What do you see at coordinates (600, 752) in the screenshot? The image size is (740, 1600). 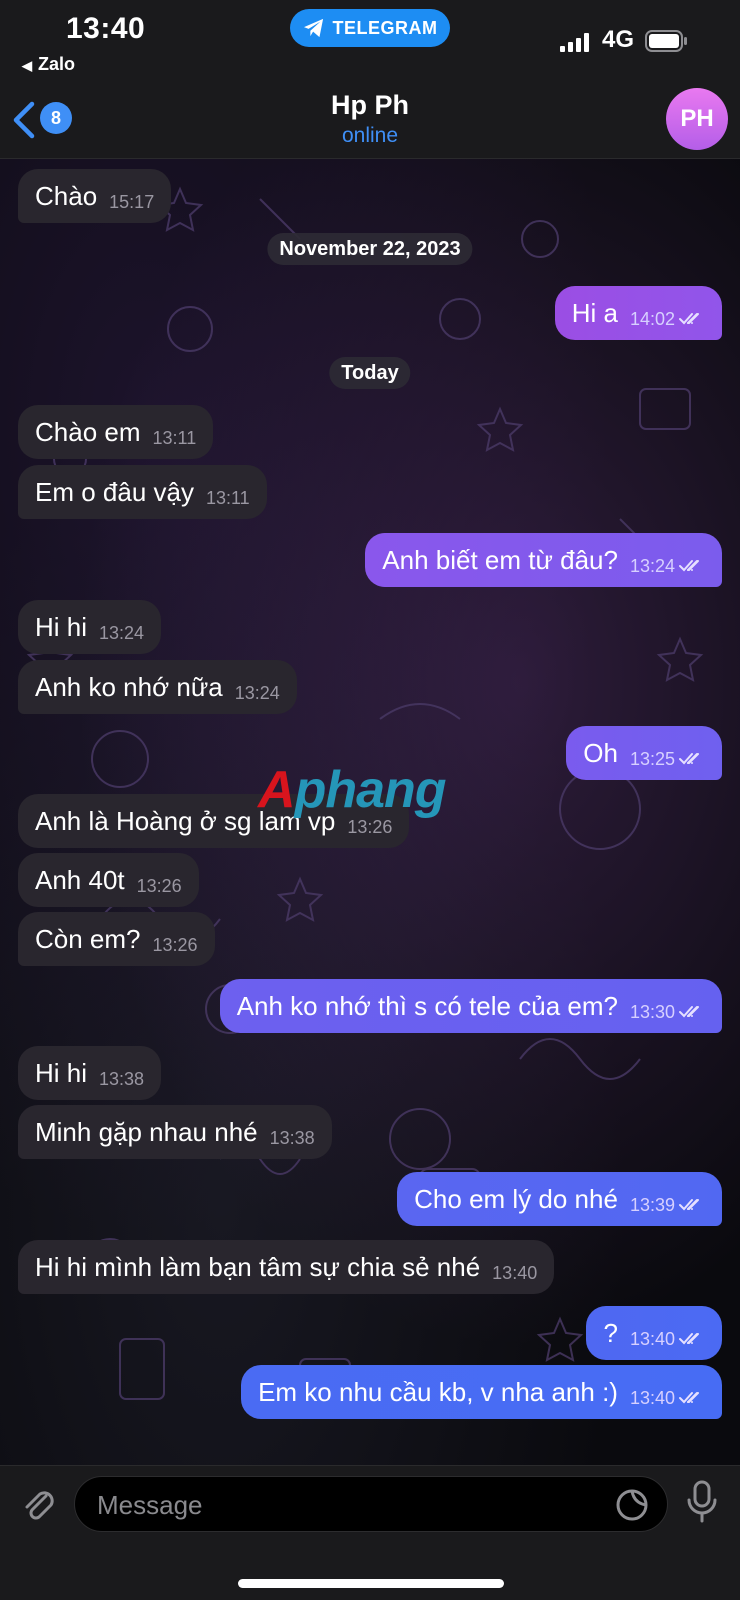 I see `message-text: Oh` at bounding box center [600, 752].